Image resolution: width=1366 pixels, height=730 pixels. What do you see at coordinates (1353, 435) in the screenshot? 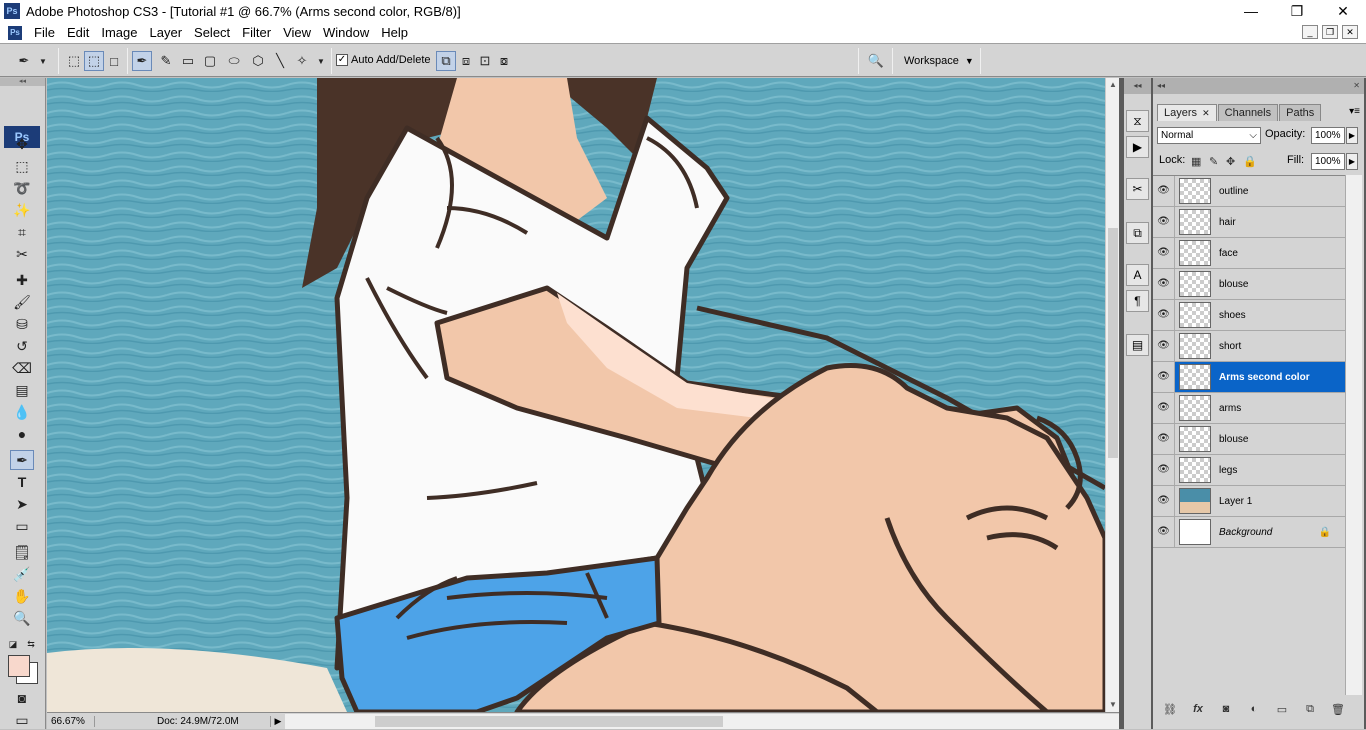
I see `layer-list-scrollbar` at bounding box center [1353, 435].